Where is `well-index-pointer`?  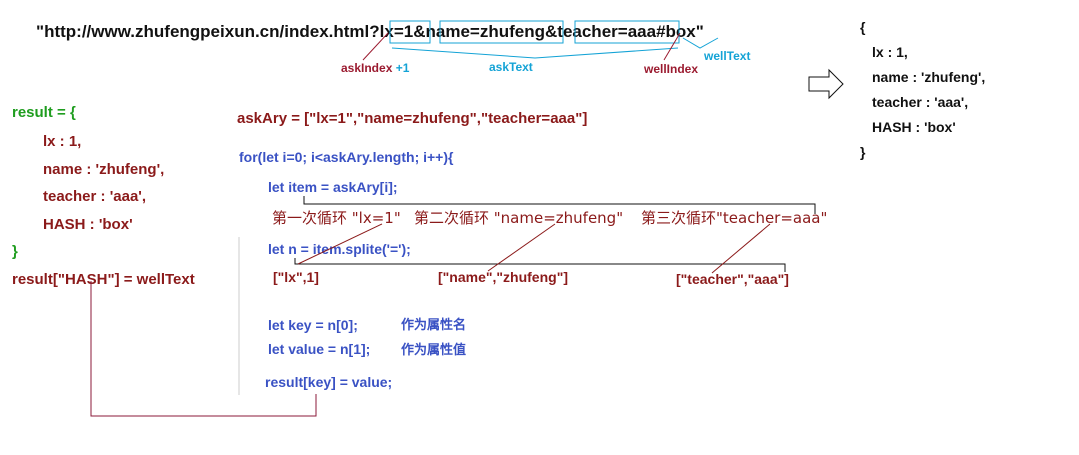 well-index-pointer is located at coordinates (672, 46).